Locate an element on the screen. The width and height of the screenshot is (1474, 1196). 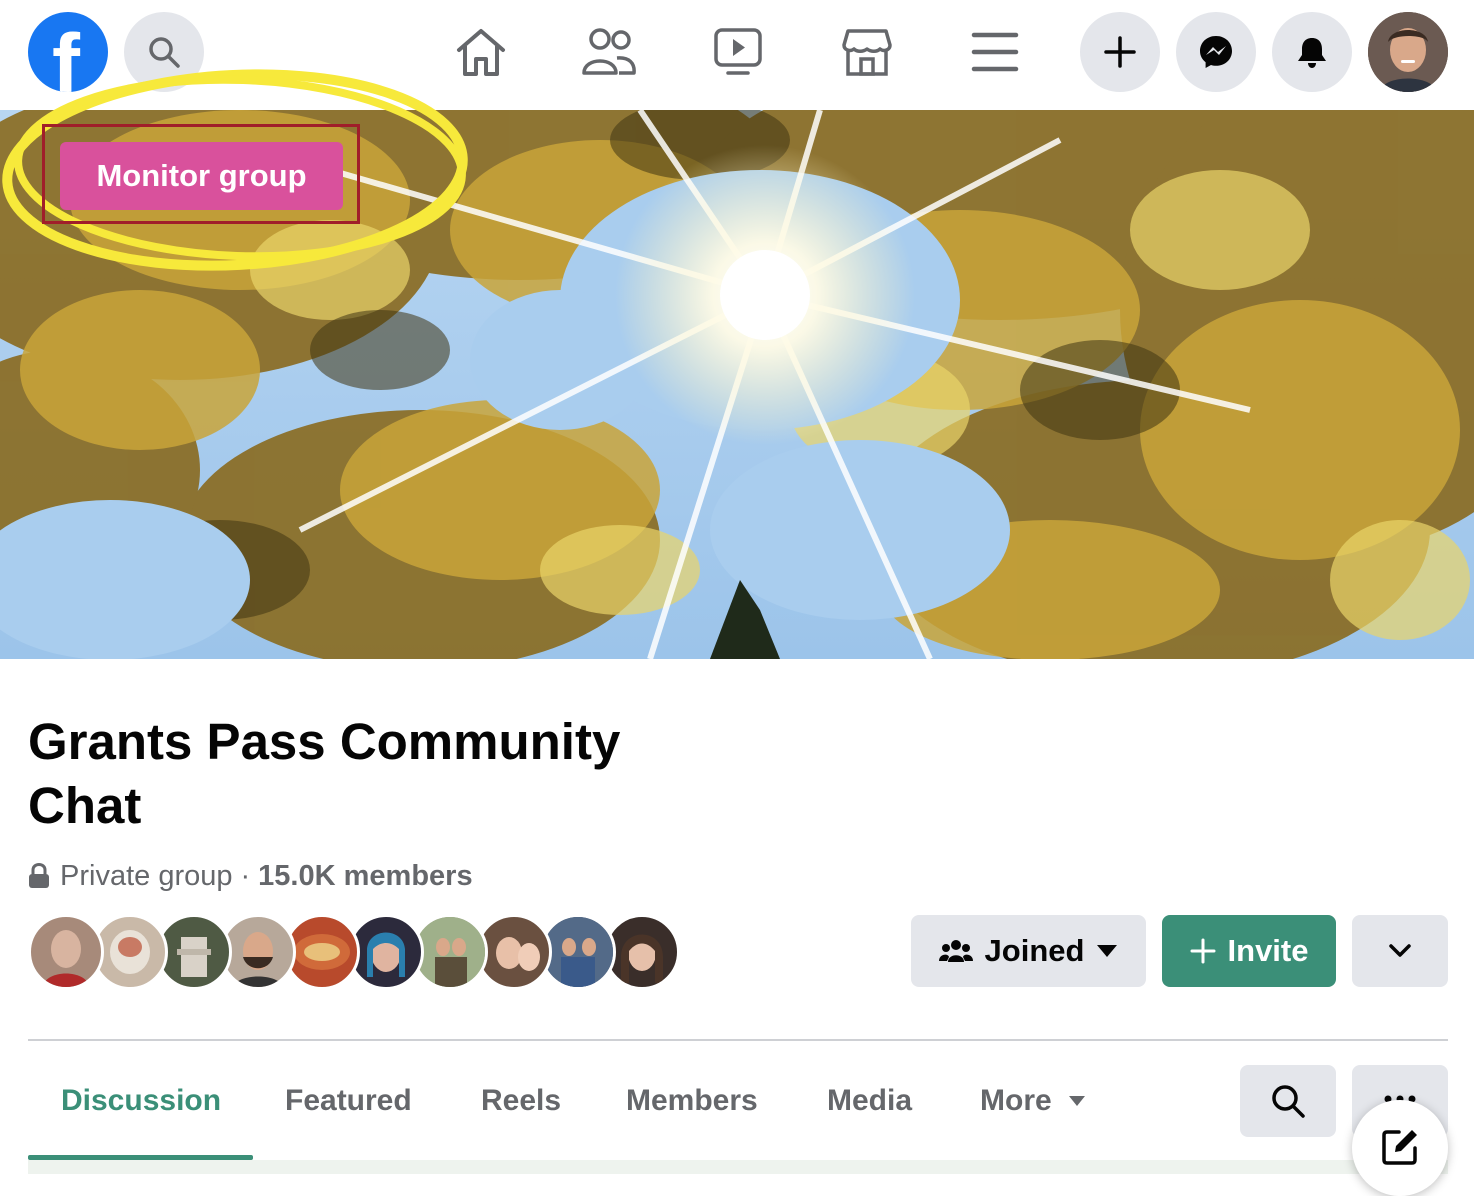
friends-tab is located at coordinates (609, 52).